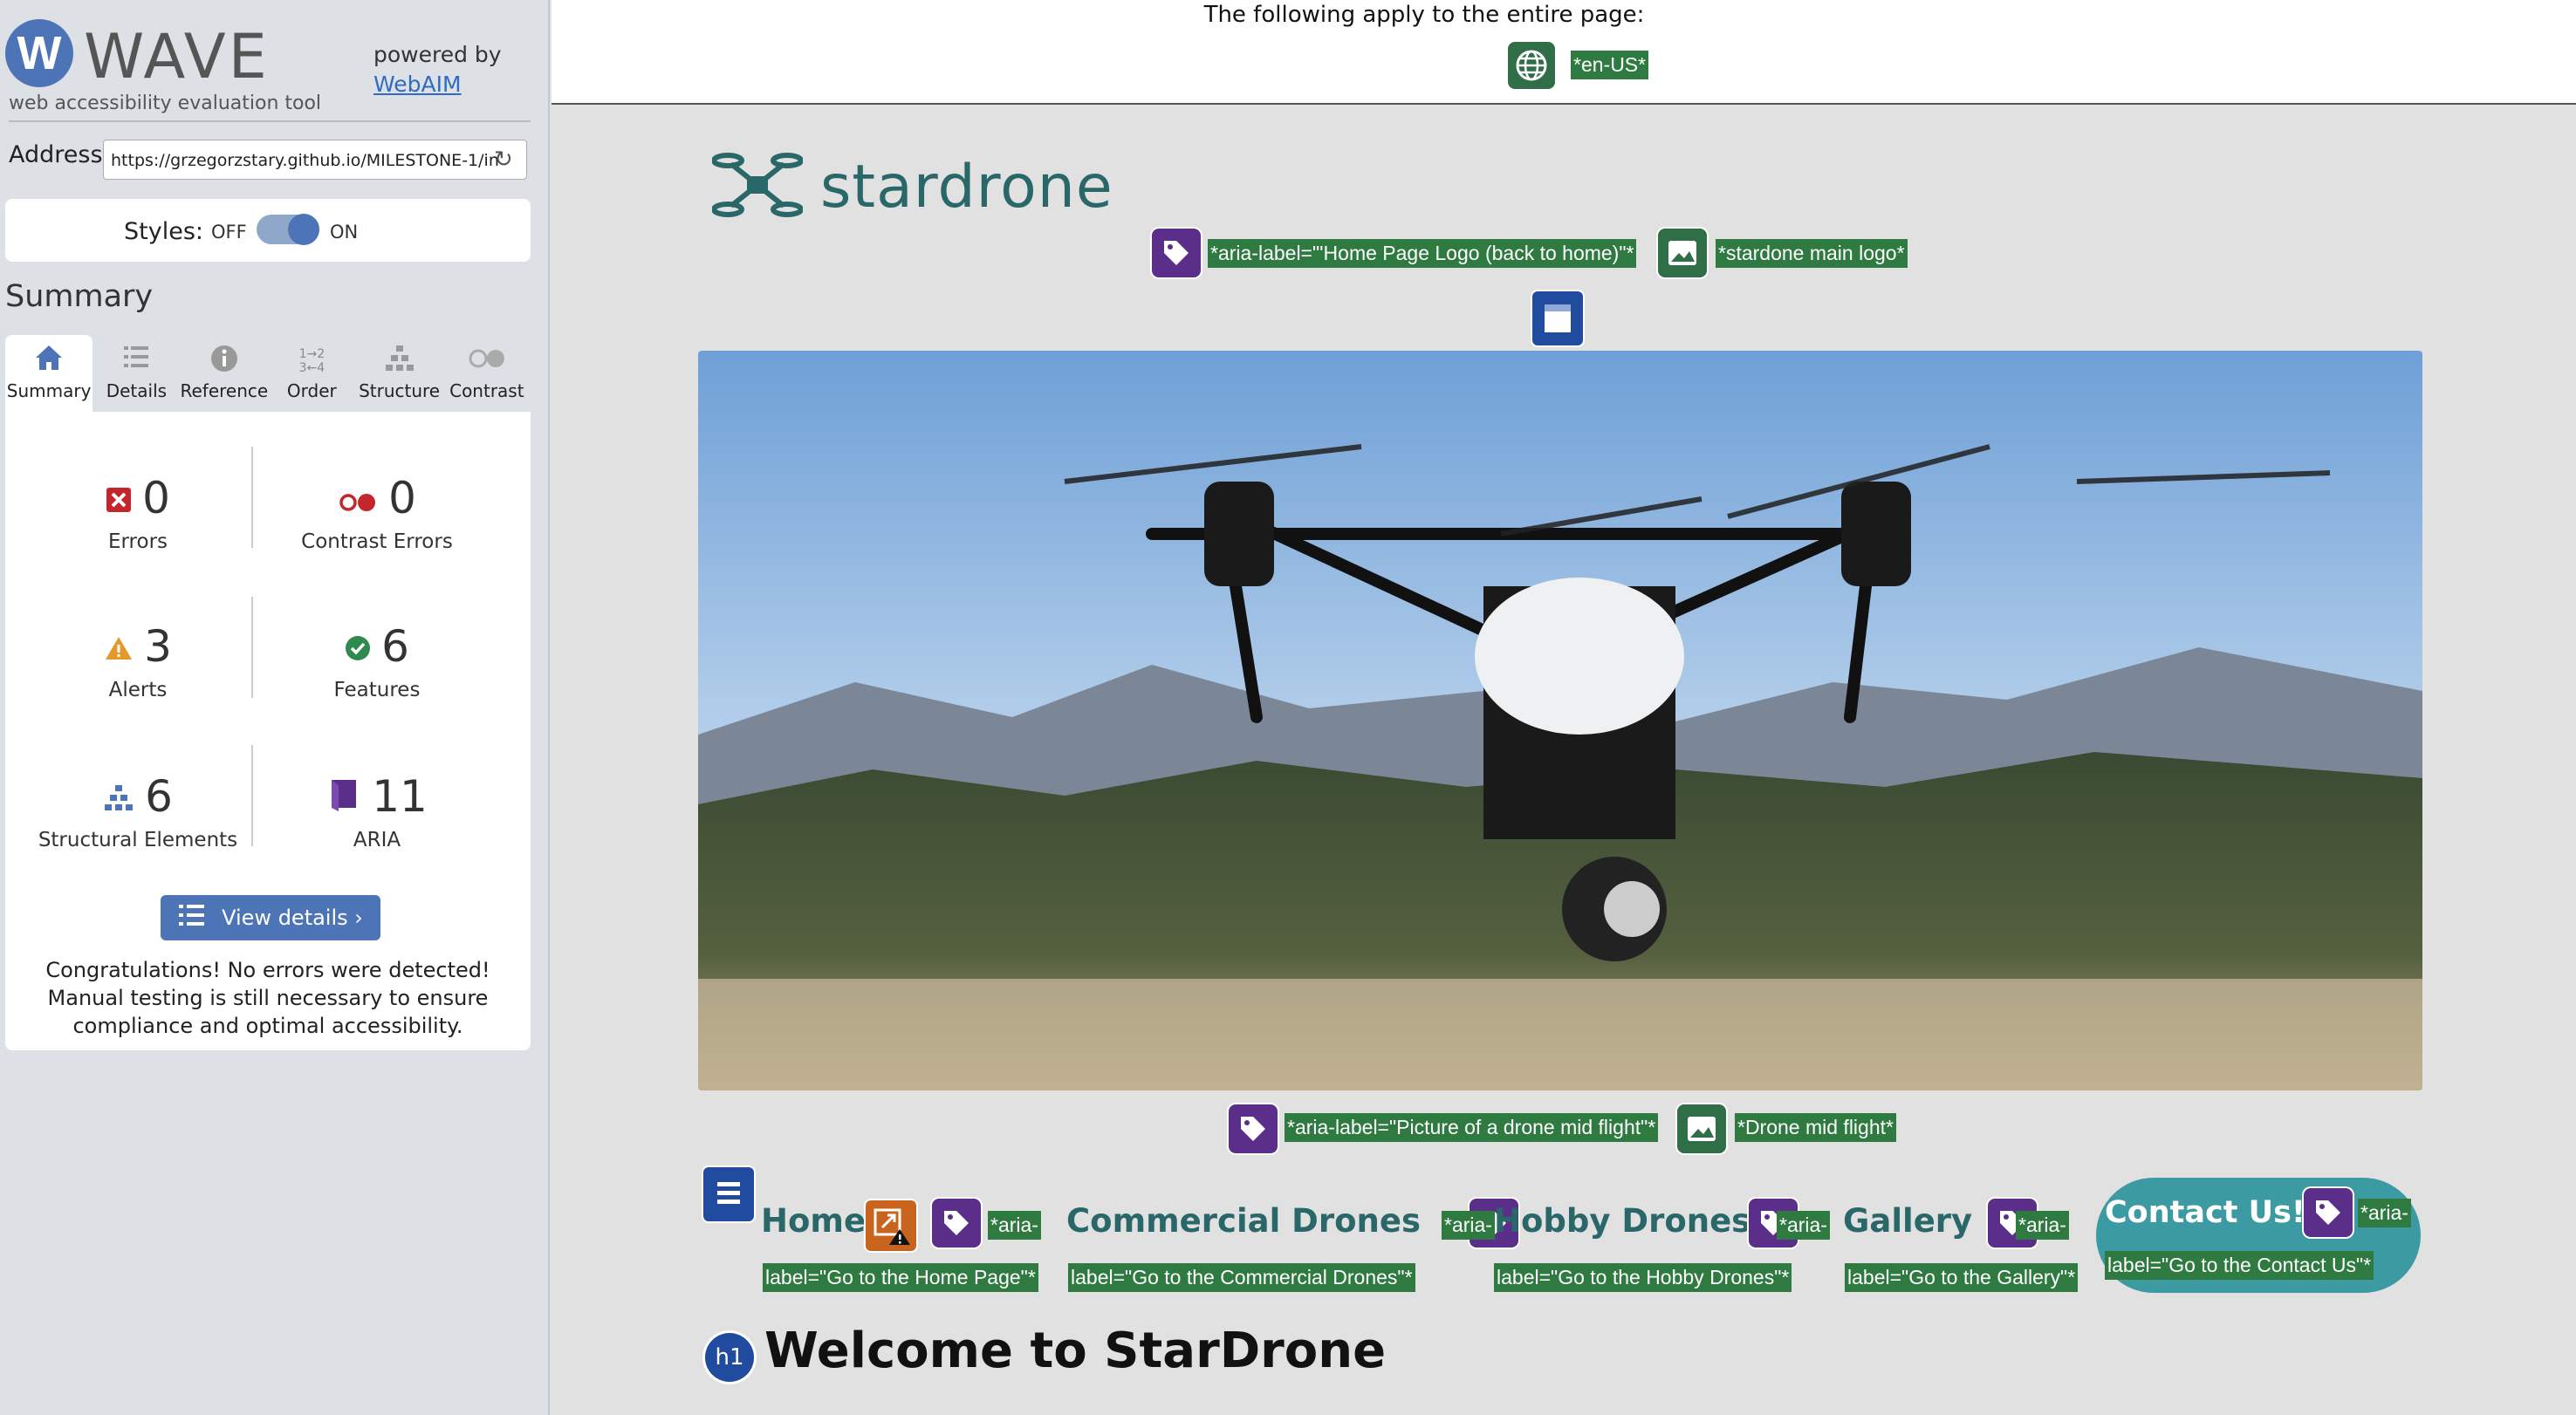 Image resolution: width=2576 pixels, height=1415 pixels. I want to click on site-logo: stardrone, so click(912, 186).